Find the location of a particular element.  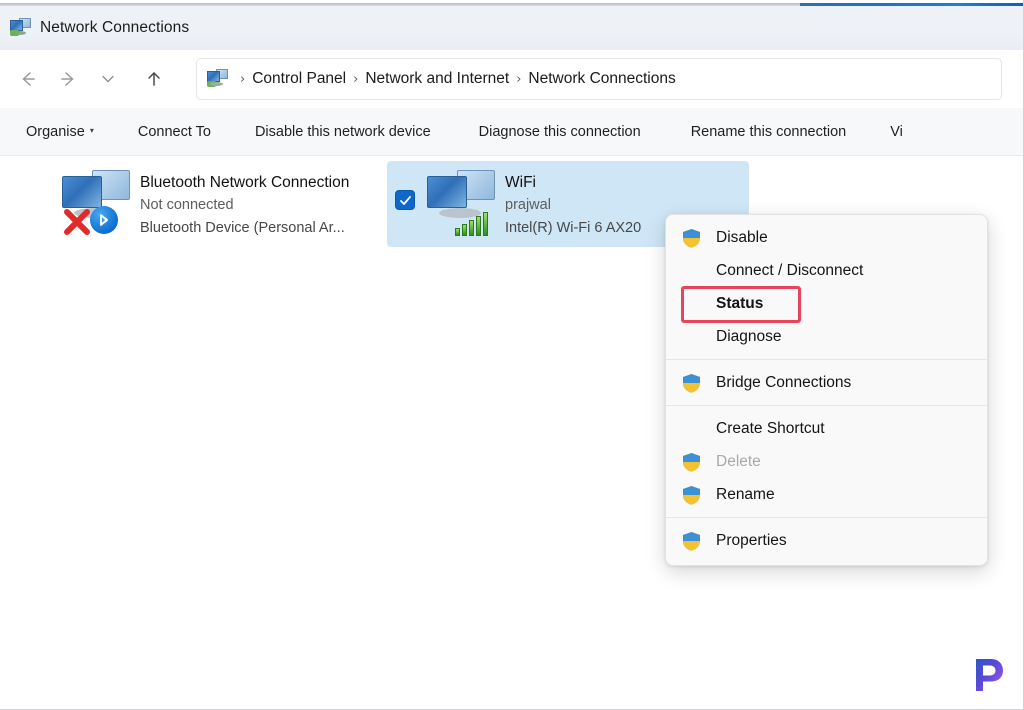

menu-item-diagnose: Diagnose is located at coordinates (826, 336).